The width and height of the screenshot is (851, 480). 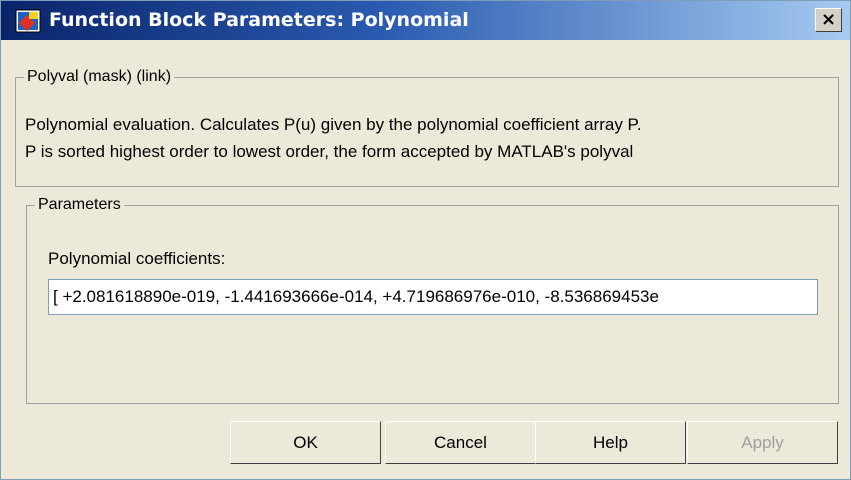 What do you see at coordinates (137, 258) in the screenshot?
I see `coefficients-label: Polynomial coefficients:` at bounding box center [137, 258].